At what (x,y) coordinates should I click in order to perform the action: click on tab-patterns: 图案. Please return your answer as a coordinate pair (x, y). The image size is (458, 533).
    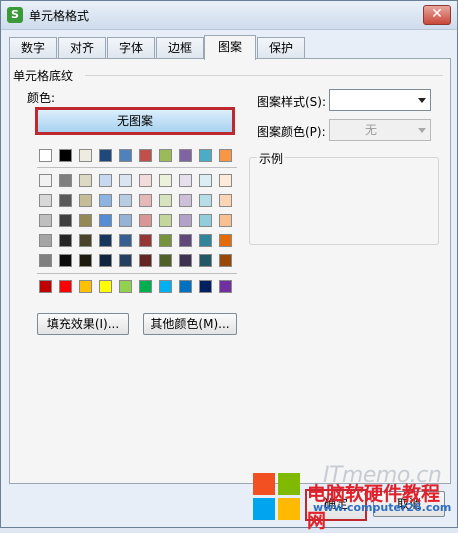
    Looking at the image, I should click on (230, 47).